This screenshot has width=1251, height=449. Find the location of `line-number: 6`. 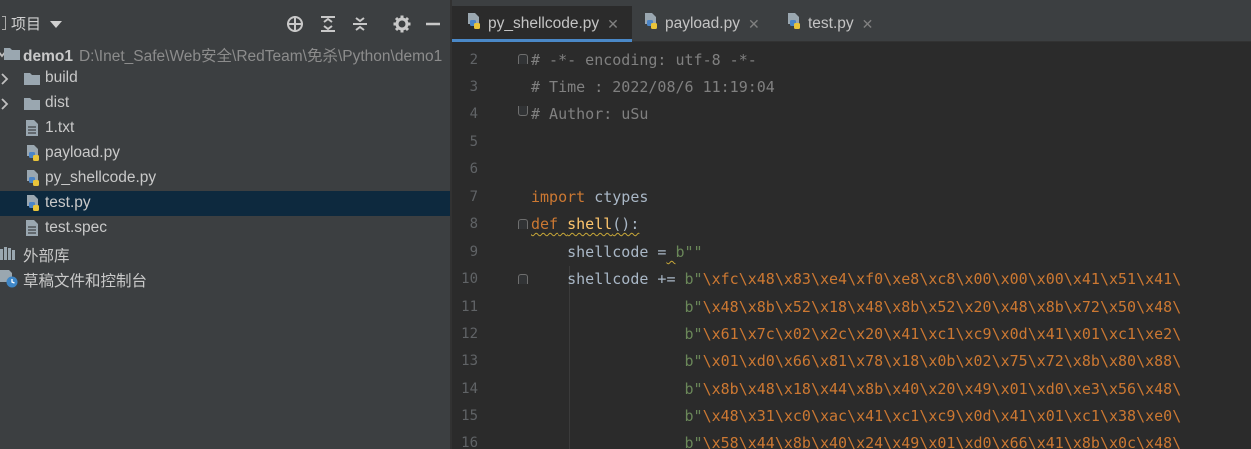

line-number: 6 is located at coordinates (473, 169).